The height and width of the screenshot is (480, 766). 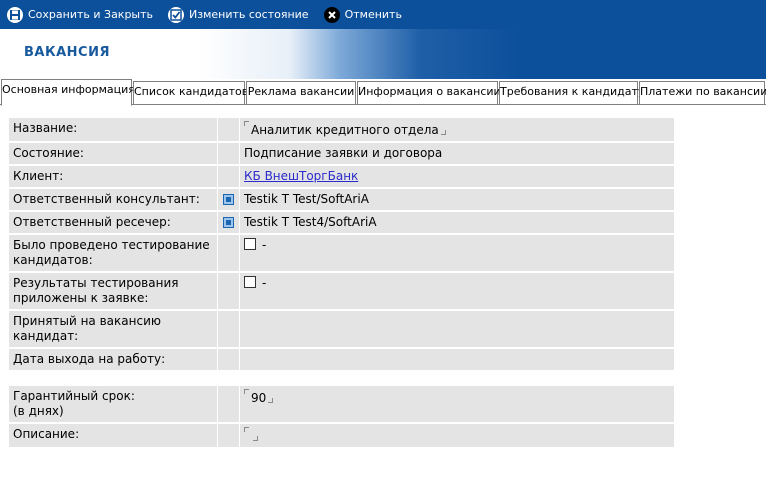 I want to click on form-row-name: Название: Аналитик кредитного отдела, so click(x=341, y=129).